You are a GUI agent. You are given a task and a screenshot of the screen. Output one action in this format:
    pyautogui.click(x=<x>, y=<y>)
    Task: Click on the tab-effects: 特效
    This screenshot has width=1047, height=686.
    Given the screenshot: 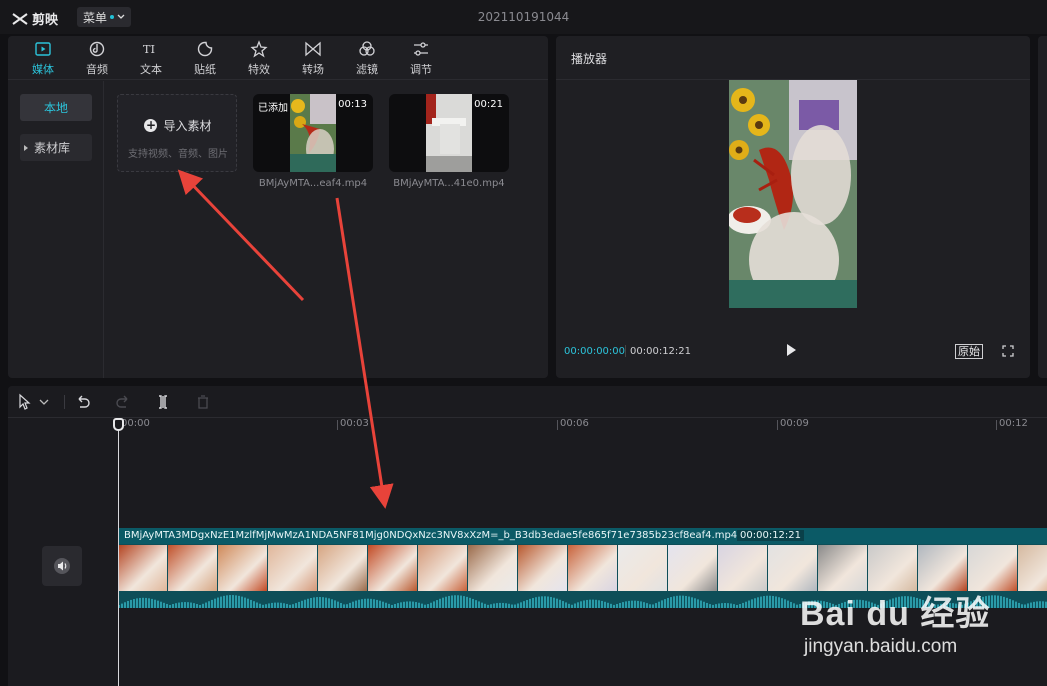 What is the action you would take?
    pyautogui.click(x=259, y=58)
    